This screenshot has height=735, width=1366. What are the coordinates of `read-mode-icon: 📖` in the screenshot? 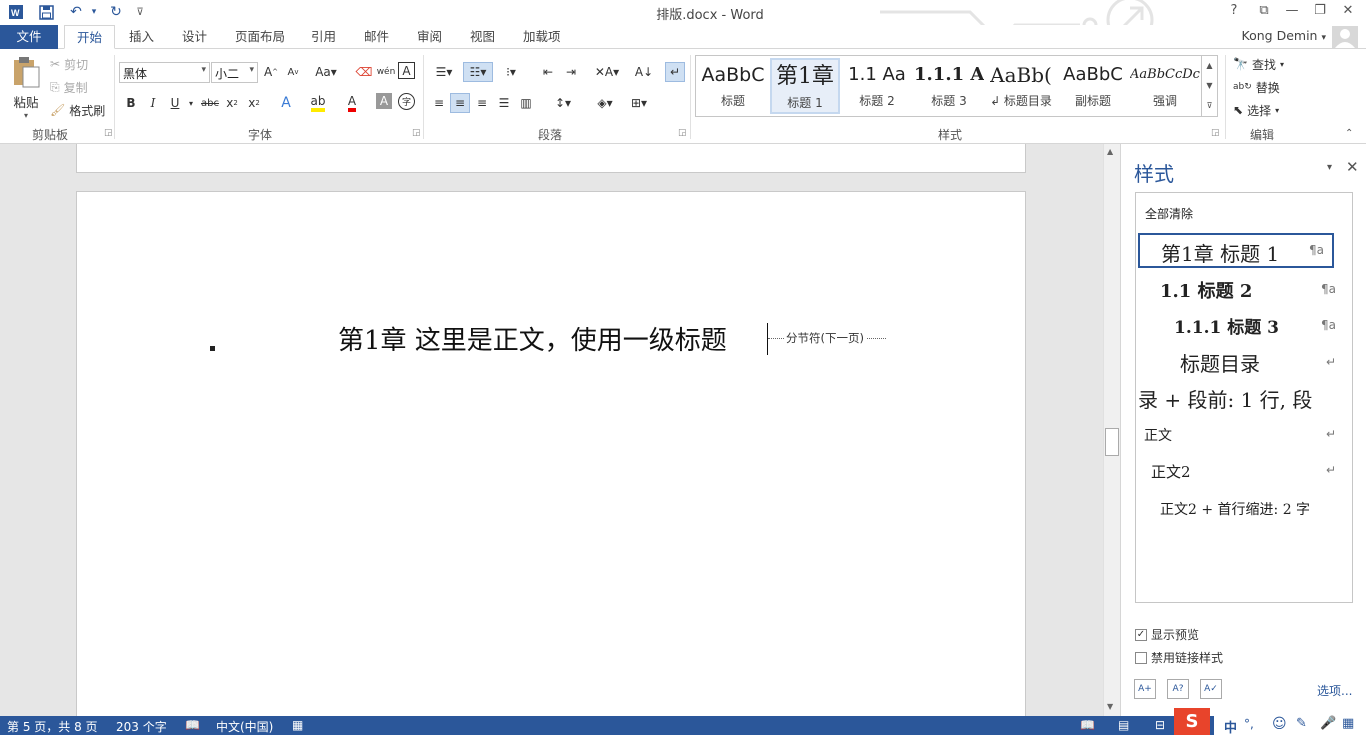 It's located at (1087, 725).